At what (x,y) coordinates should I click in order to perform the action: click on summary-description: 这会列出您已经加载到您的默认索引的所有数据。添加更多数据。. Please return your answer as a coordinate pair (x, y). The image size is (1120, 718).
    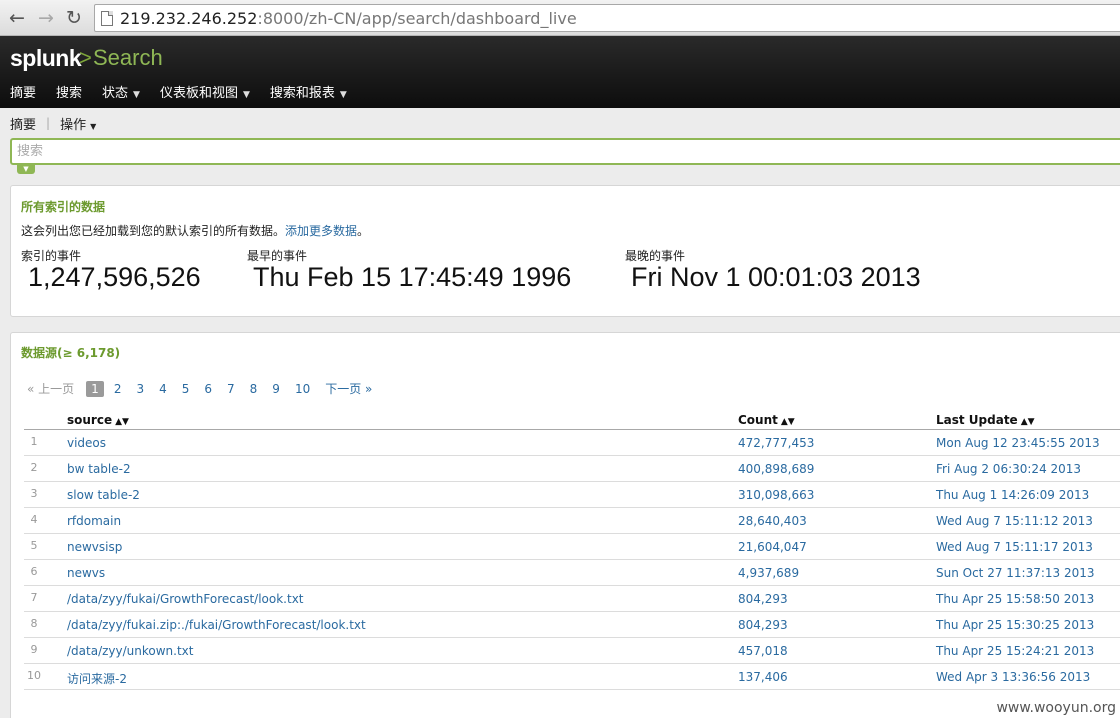
    Looking at the image, I should click on (195, 231).